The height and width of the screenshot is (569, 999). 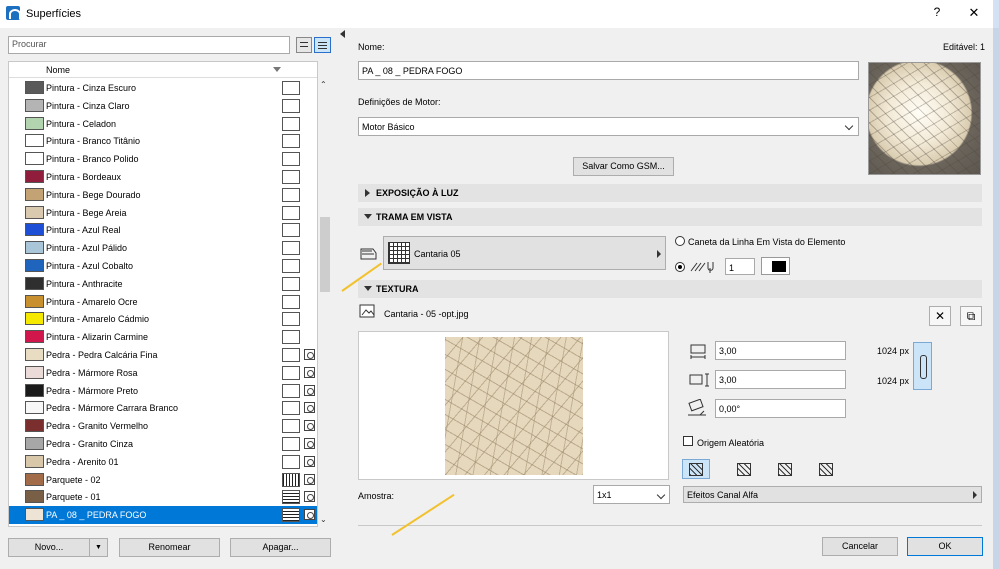 I want to click on rename-button: Renomear, so click(x=169, y=547).